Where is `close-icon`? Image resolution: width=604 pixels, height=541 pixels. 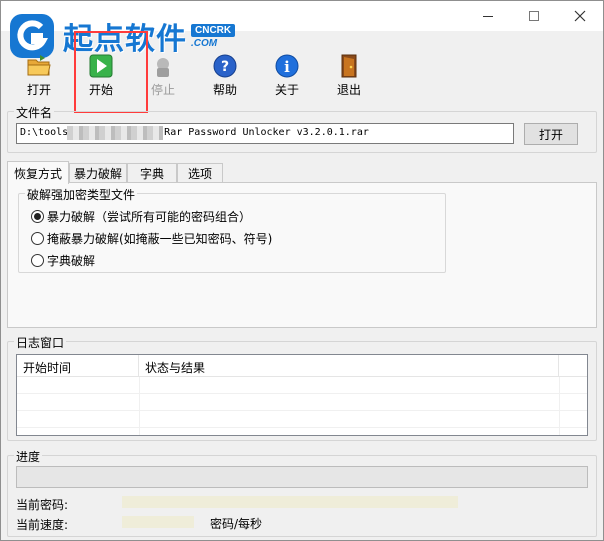
close-icon is located at coordinates (580, 16).